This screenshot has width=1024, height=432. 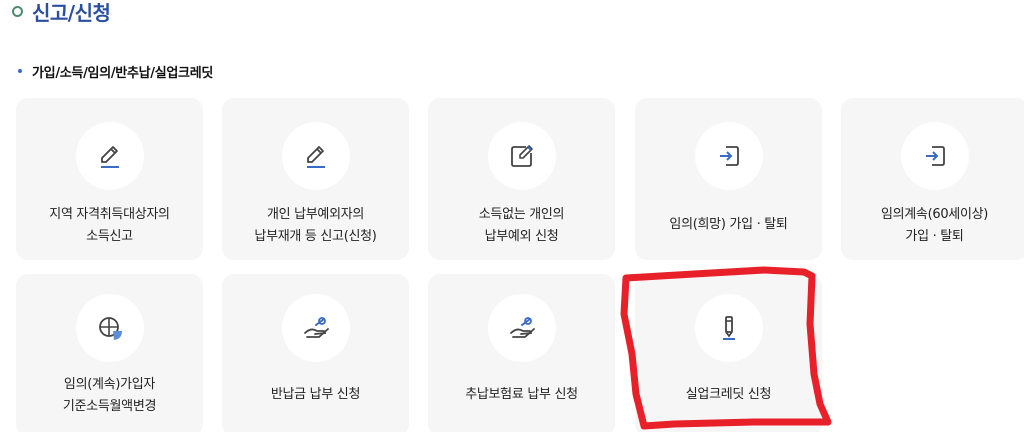 I want to click on card-payment-exemption: 소득없는 개인의납부예외 신청, so click(x=521, y=179).